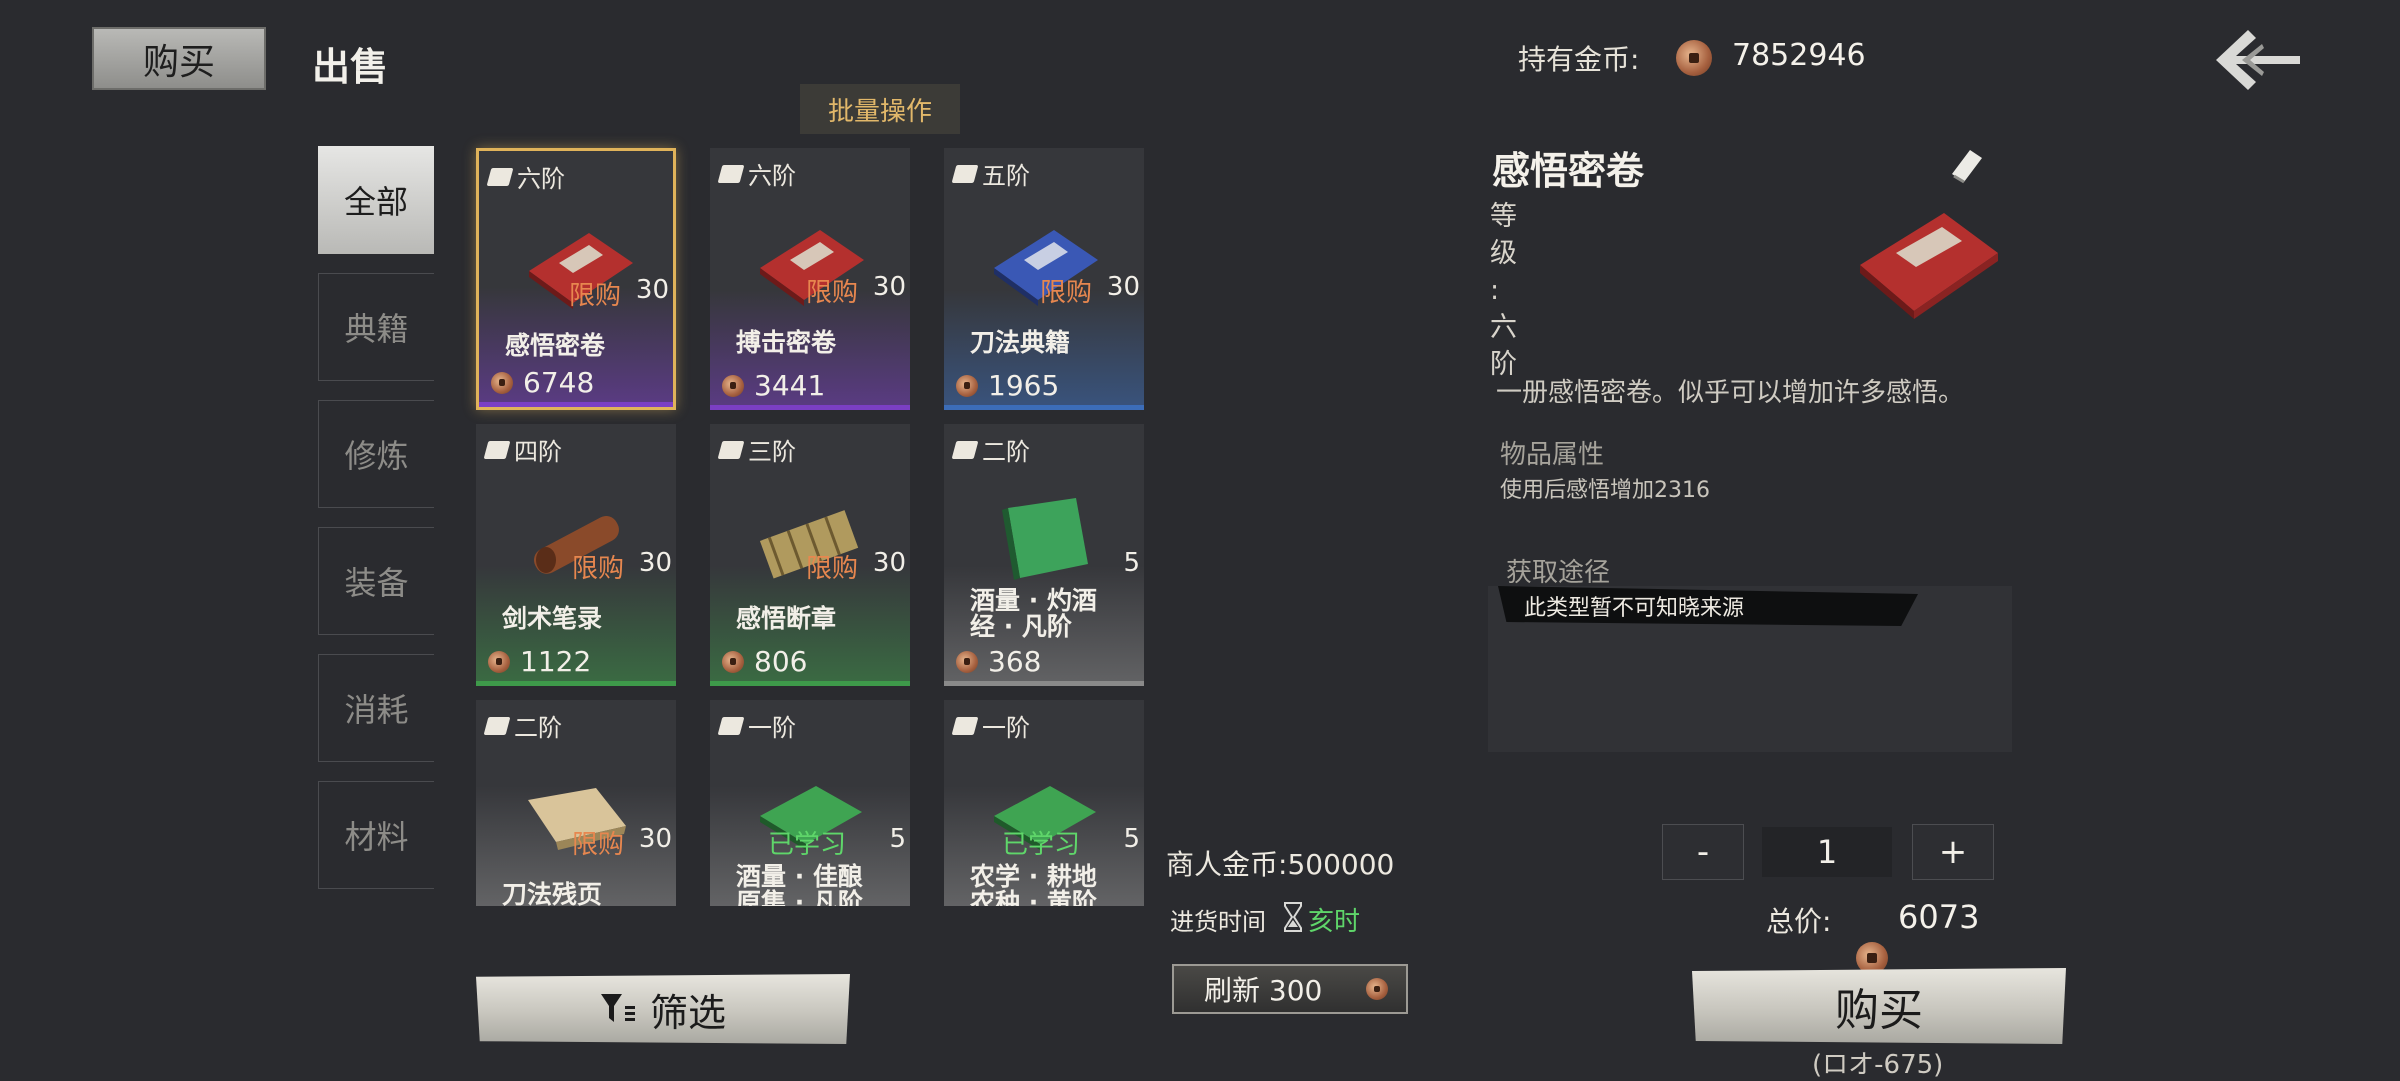 The image size is (2400, 1081). What do you see at coordinates (810, 803) in the screenshot?
I see `item-card: 一阶 已学习 5 酒量 · 佳酿 原集 · 凡阶` at bounding box center [810, 803].